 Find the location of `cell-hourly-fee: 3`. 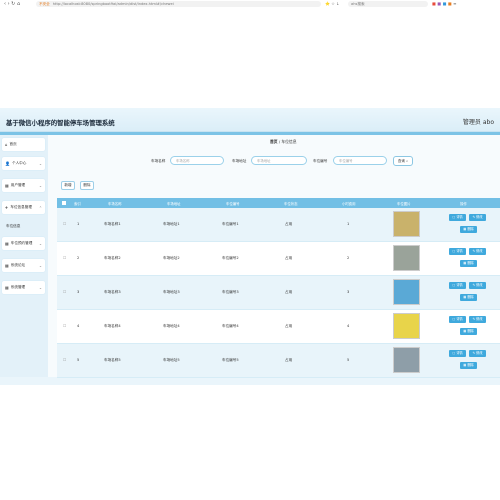

cell-hourly-fee: 3 is located at coordinates (348, 292).